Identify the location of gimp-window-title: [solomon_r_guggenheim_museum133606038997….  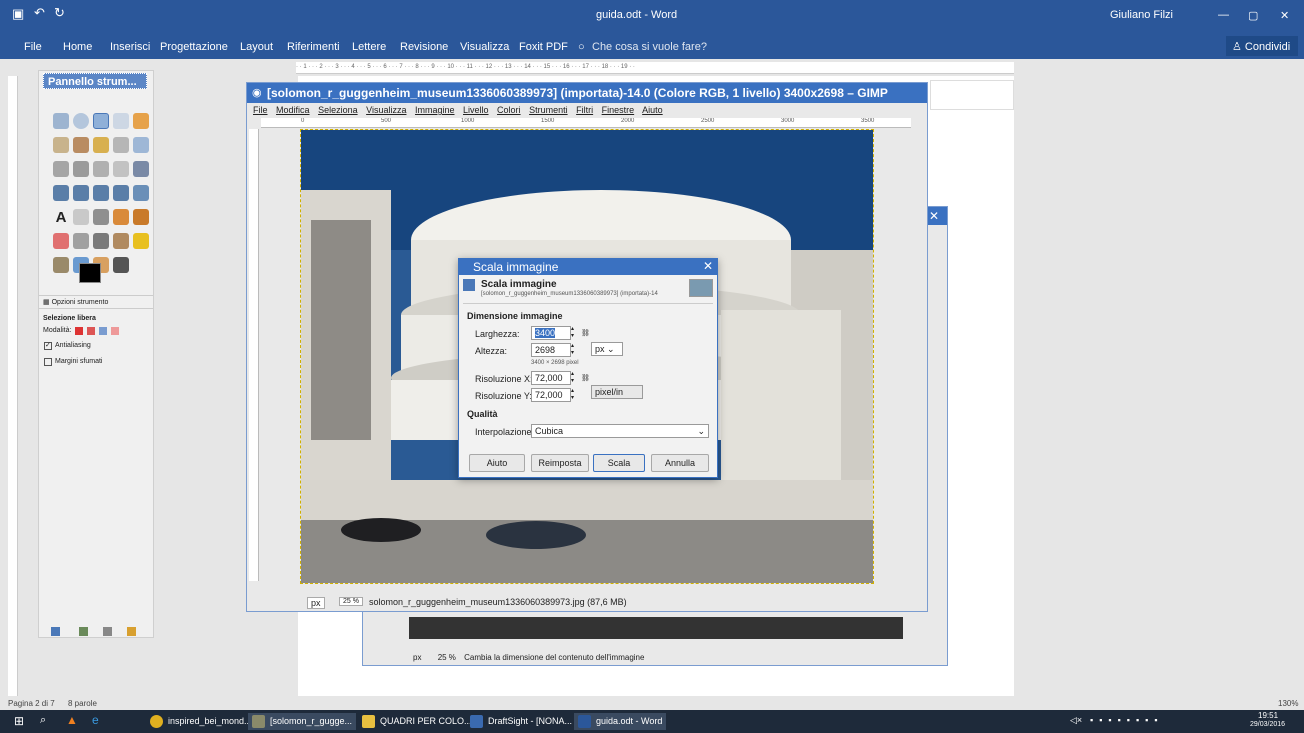
(587, 93).